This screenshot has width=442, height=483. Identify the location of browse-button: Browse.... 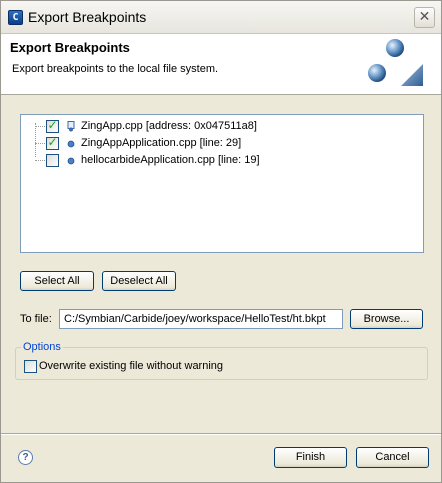
(386, 319).